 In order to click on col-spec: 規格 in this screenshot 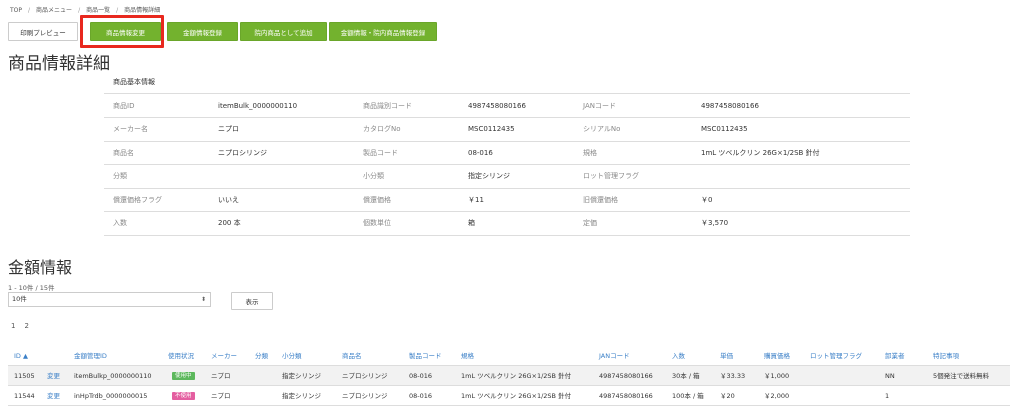, I will do `click(467, 356)`.